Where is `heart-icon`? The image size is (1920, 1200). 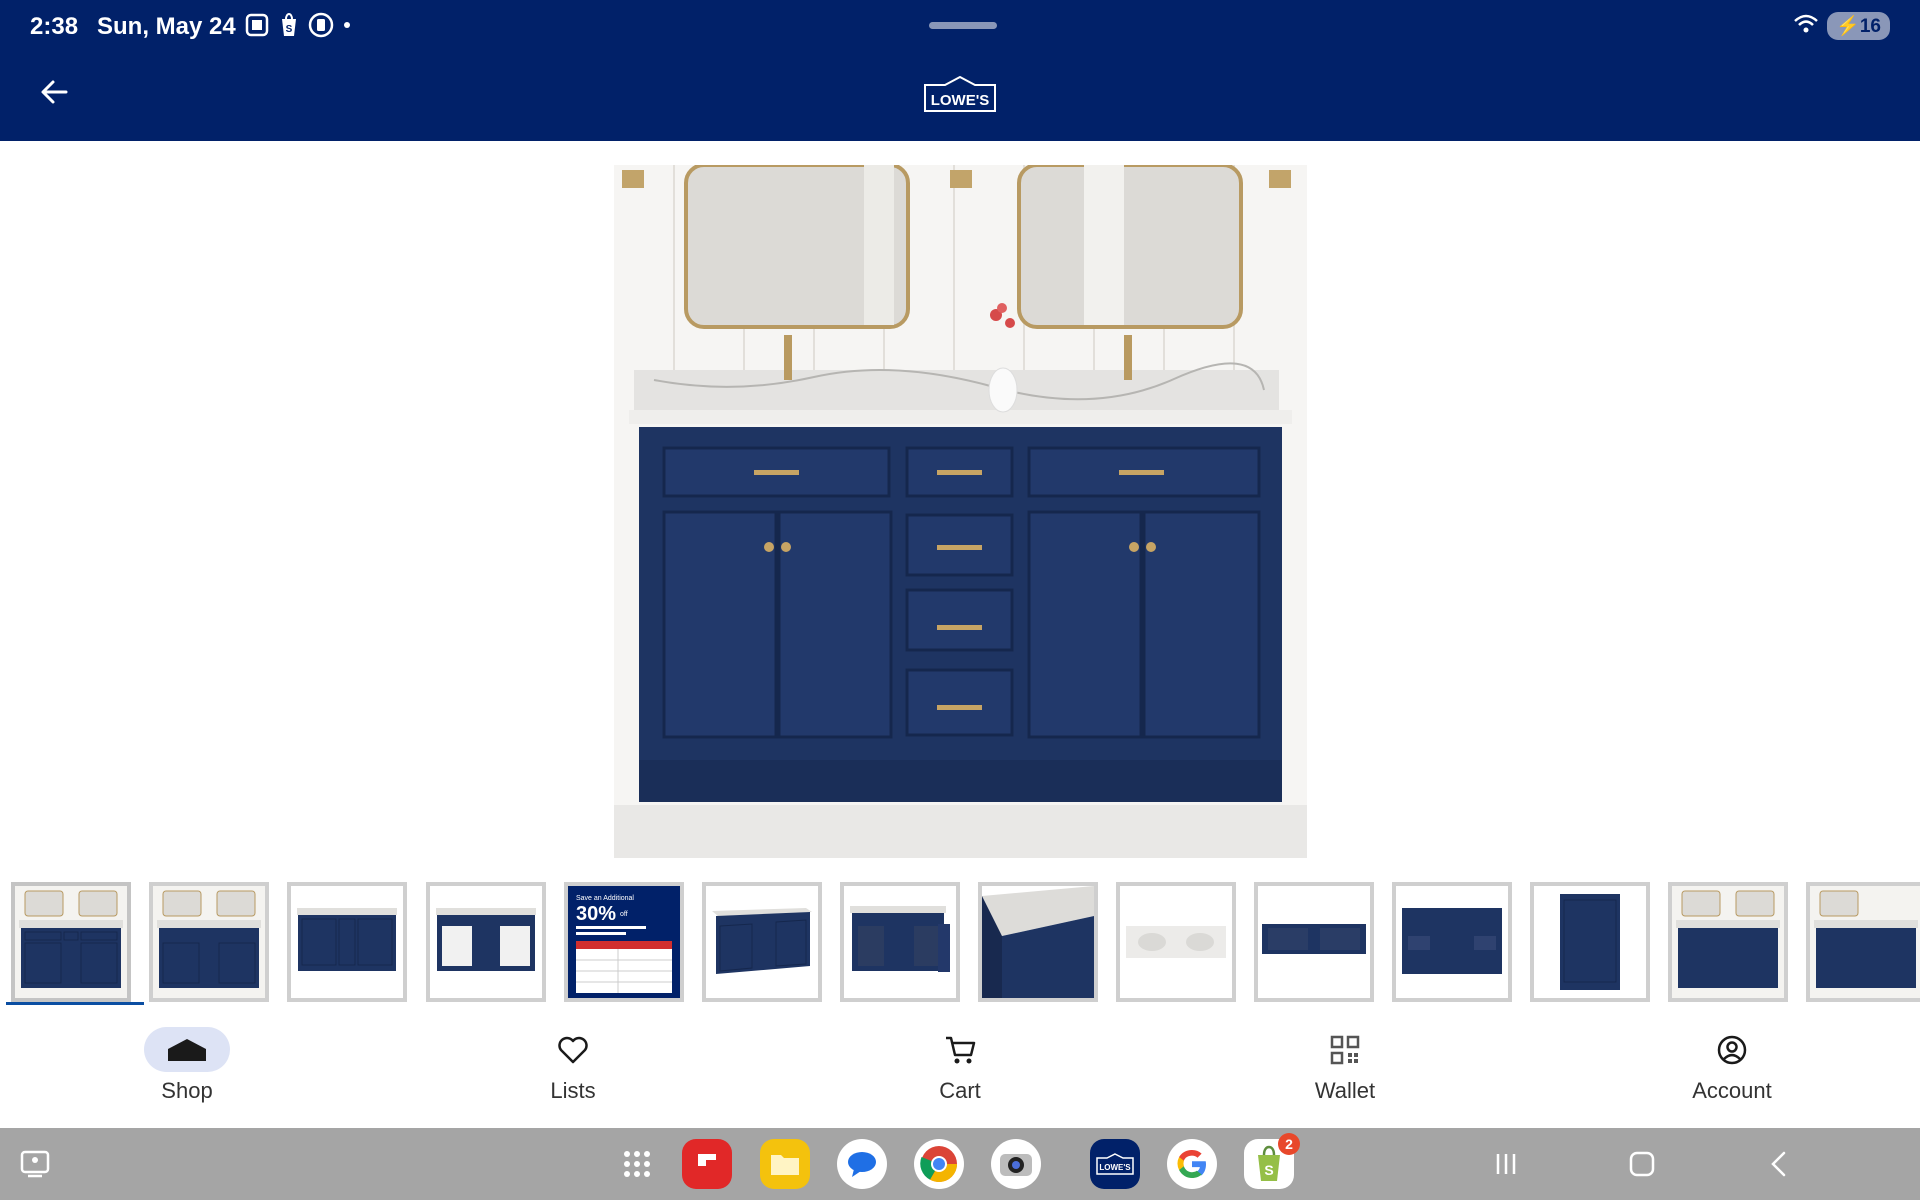
heart-icon is located at coordinates (573, 1049).